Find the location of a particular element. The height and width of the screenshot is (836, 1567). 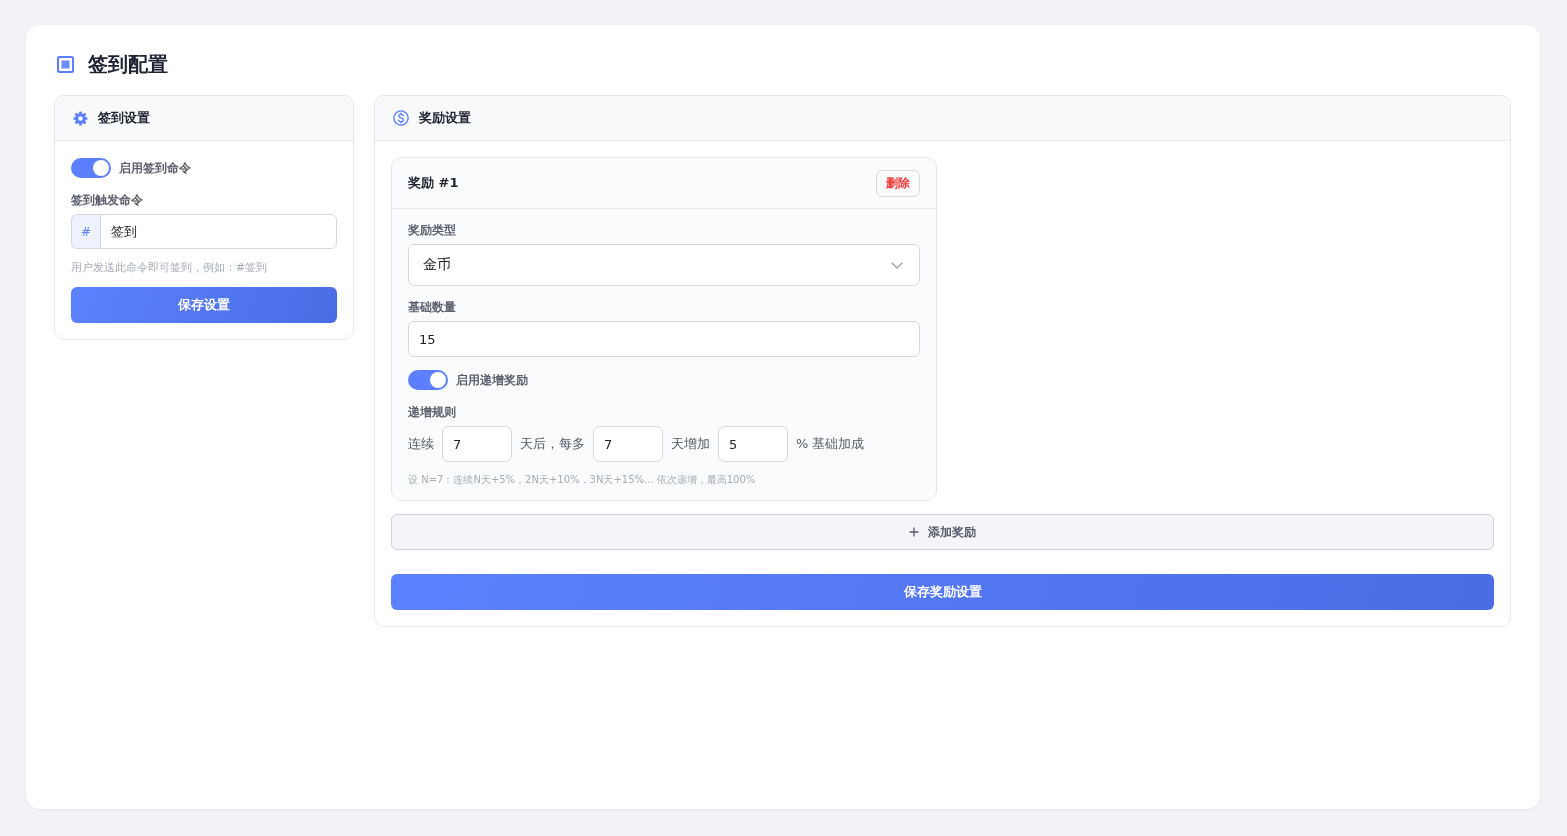

rule-text: % 基础加成 is located at coordinates (830, 444).